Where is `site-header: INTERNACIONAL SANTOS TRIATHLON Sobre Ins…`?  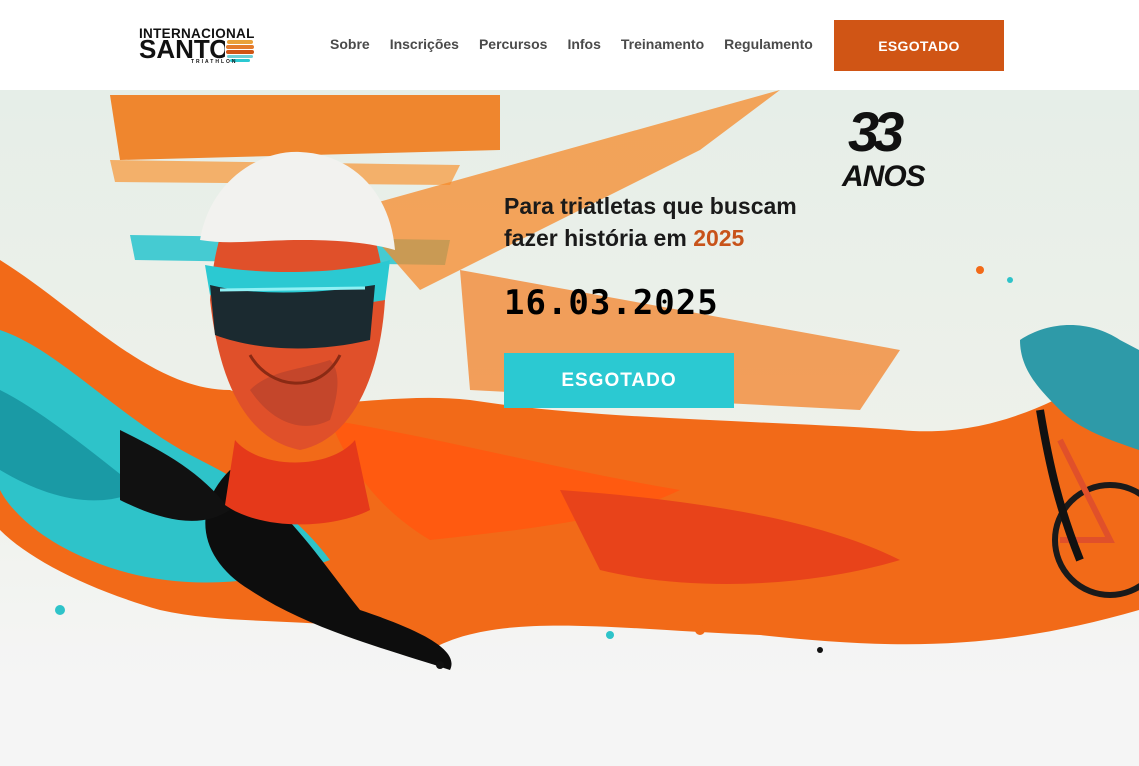 site-header: INTERNACIONAL SANTOS TRIATHLON Sobre Ins… is located at coordinates (569, 45).